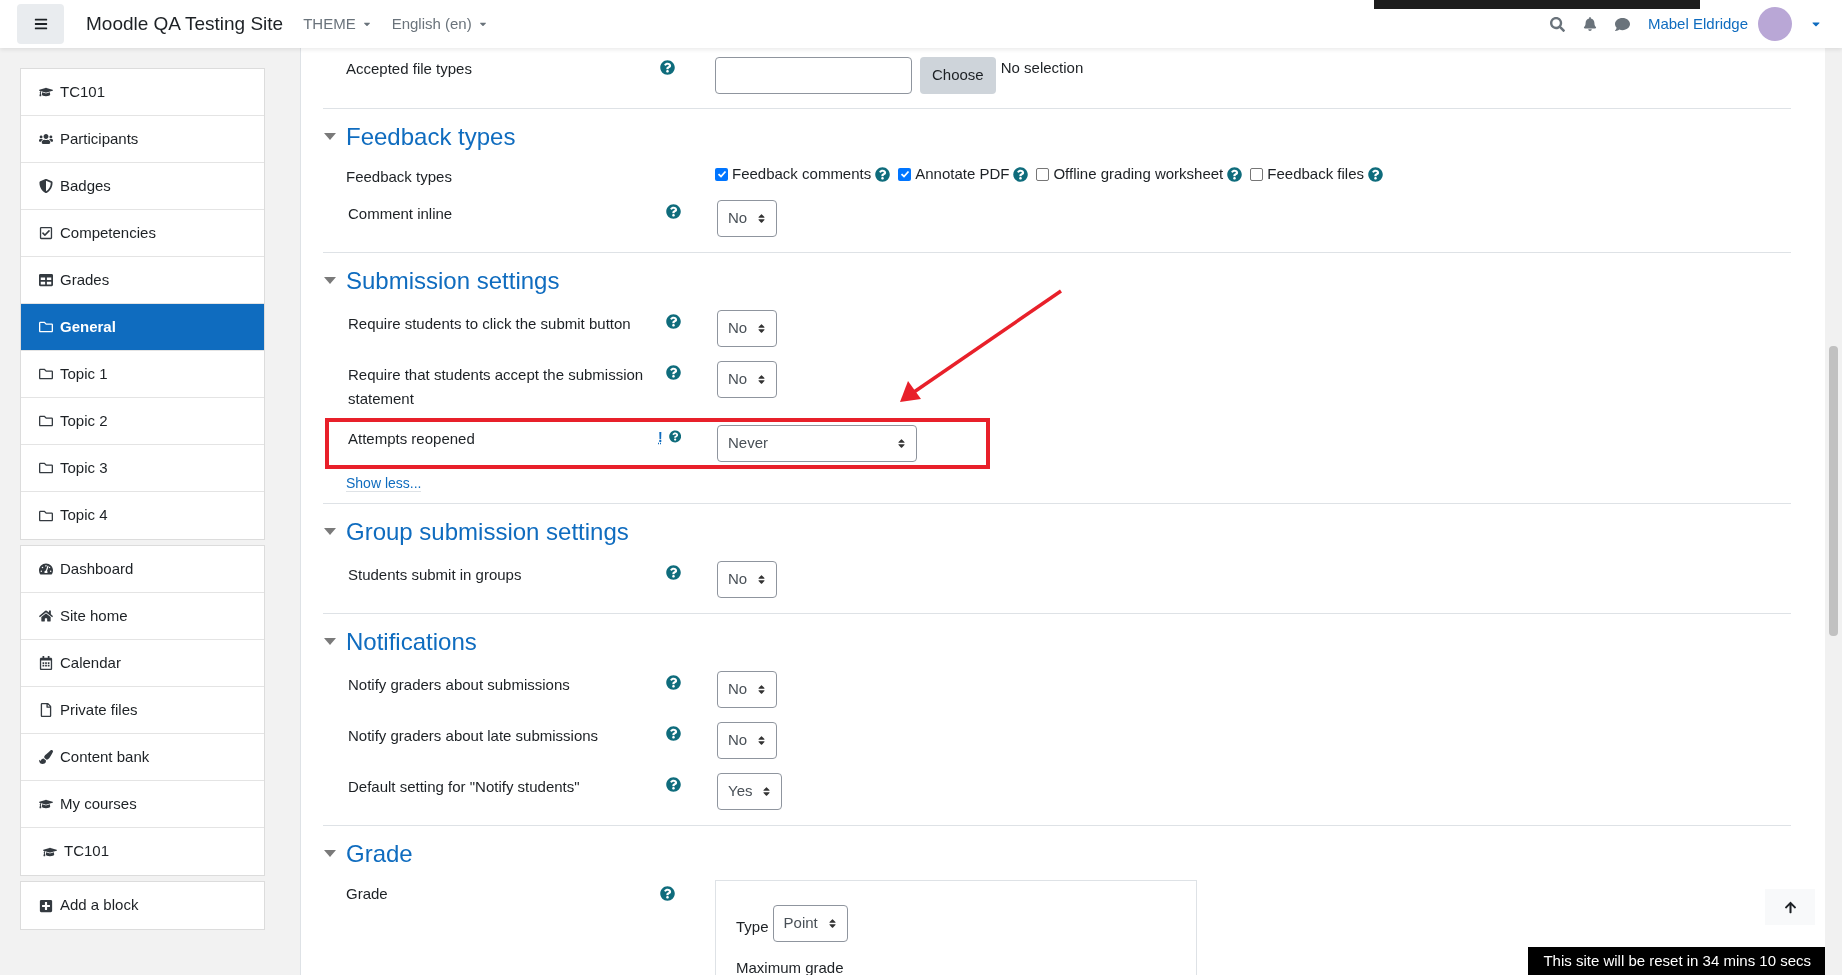 This screenshot has height=975, width=1842. What do you see at coordinates (185, 24) in the screenshot?
I see `site-name: Moodle QA Testing Site` at bounding box center [185, 24].